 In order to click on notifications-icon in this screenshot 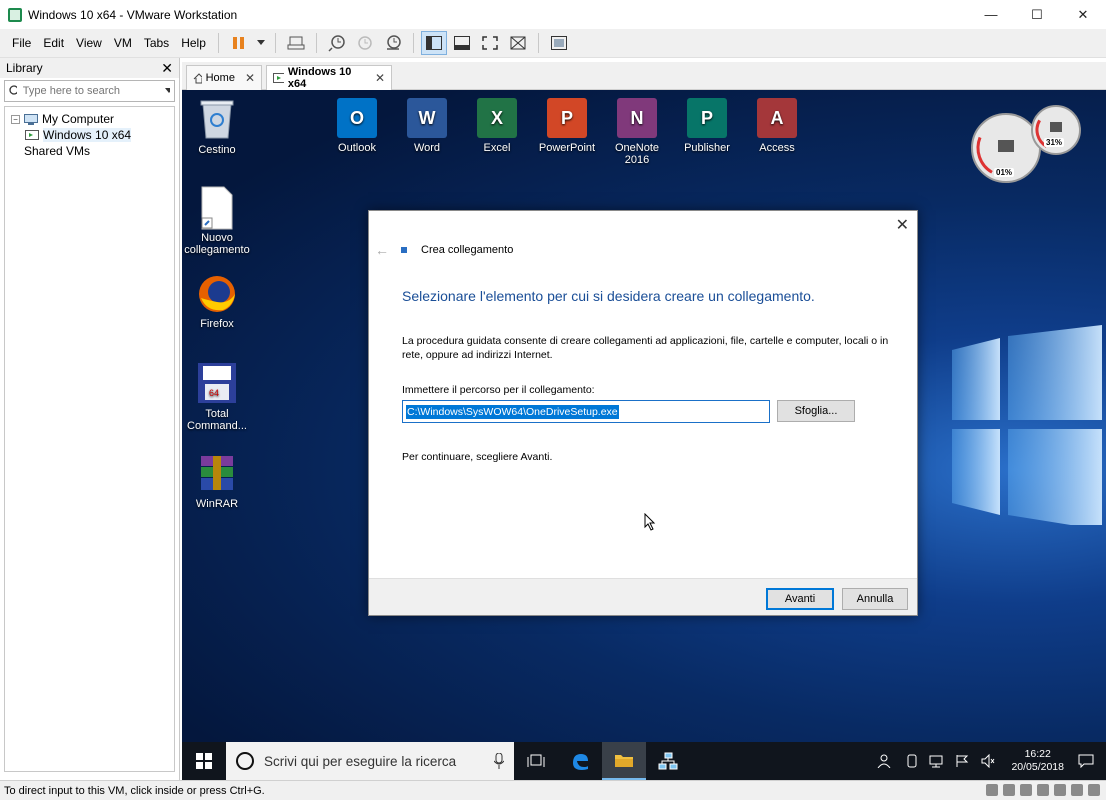, I will do `click(1086, 761)`.